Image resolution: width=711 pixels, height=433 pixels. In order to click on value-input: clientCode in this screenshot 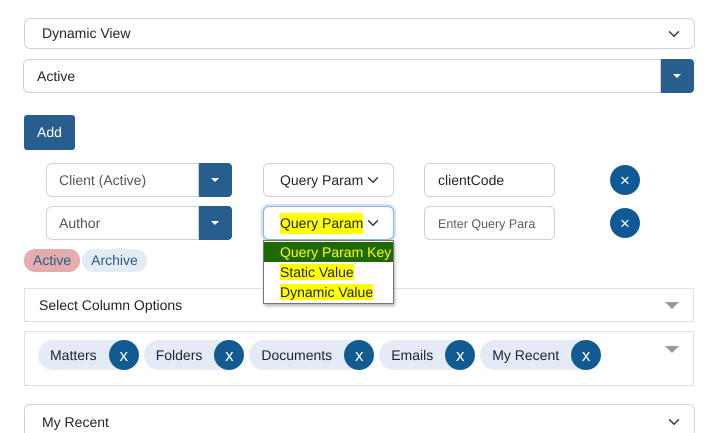, I will do `click(489, 180)`.